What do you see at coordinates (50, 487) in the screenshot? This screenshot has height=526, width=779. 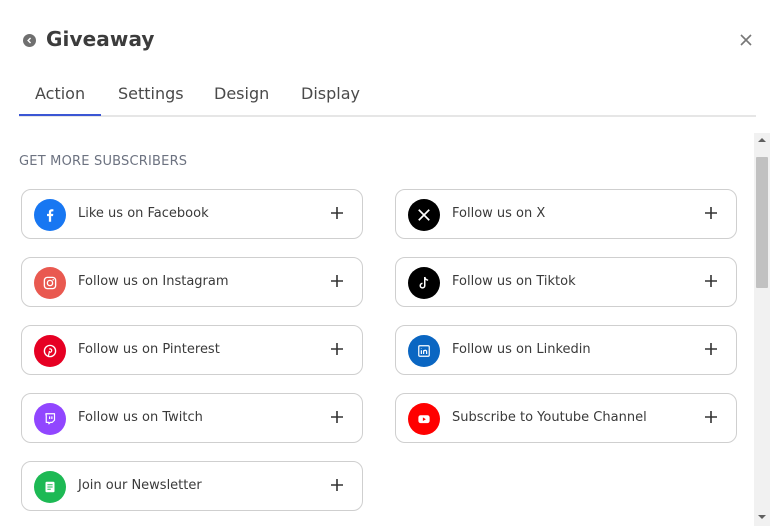 I see `newsletter-icon` at bounding box center [50, 487].